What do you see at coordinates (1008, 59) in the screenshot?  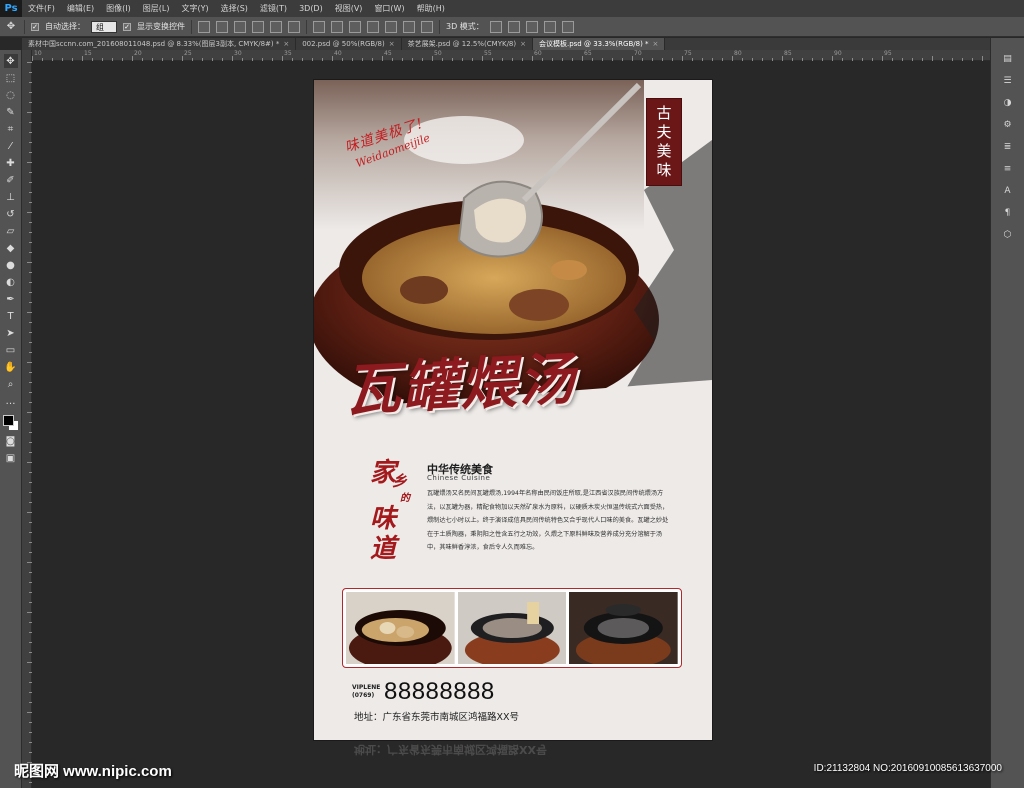 I see `history-panel-icon: ▤` at bounding box center [1008, 59].